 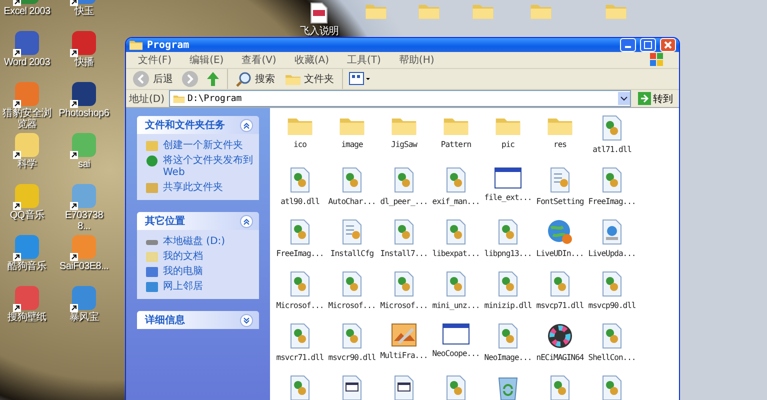 What do you see at coordinates (655, 99) in the screenshot?
I see `go-button: 转到` at bounding box center [655, 99].